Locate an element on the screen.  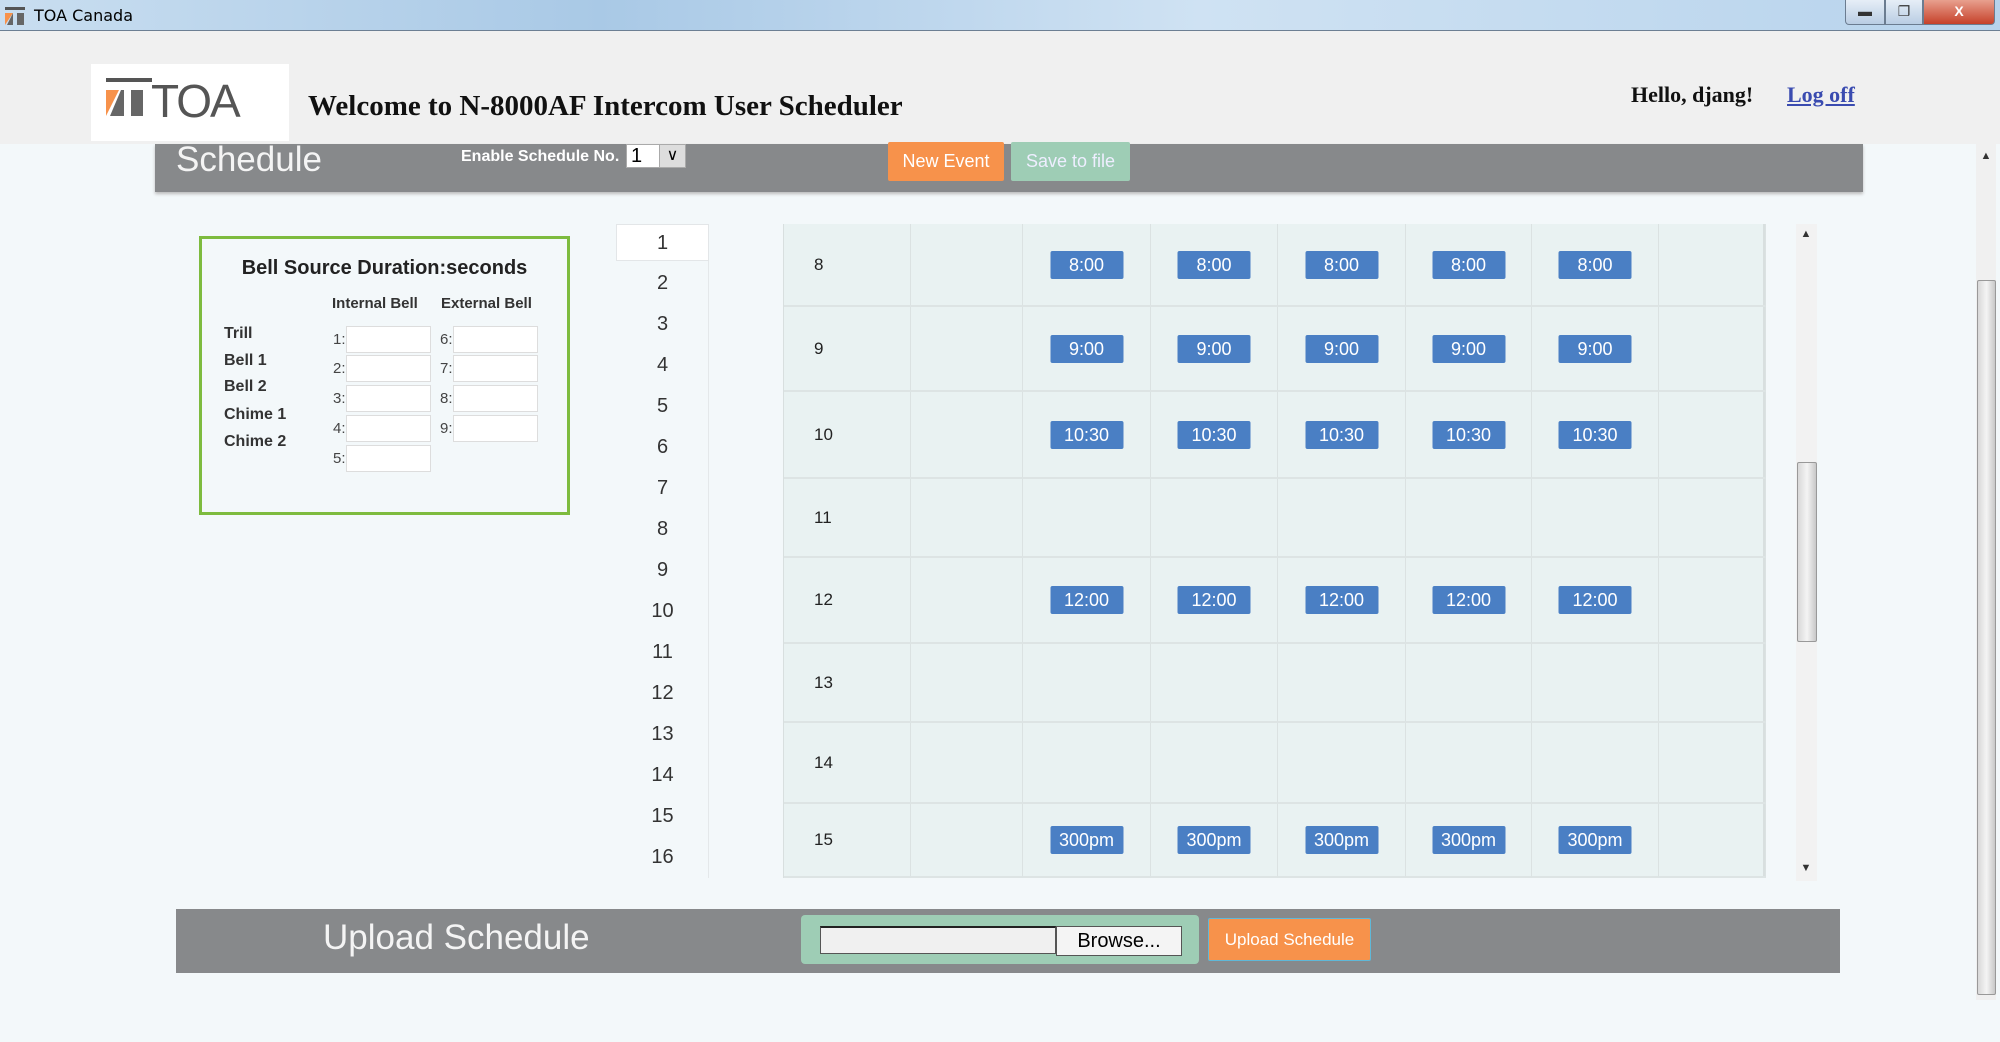
restore-button: ❐ is located at coordinates (1904, 12).